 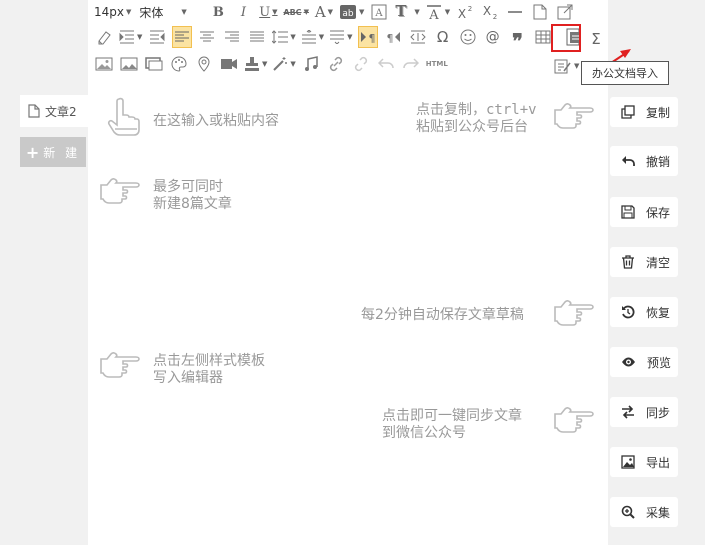 What do you see at coordinates (418, 37) in the screenshot?
I see `block-quote-layout-icon` at bounding box center [418, 37].